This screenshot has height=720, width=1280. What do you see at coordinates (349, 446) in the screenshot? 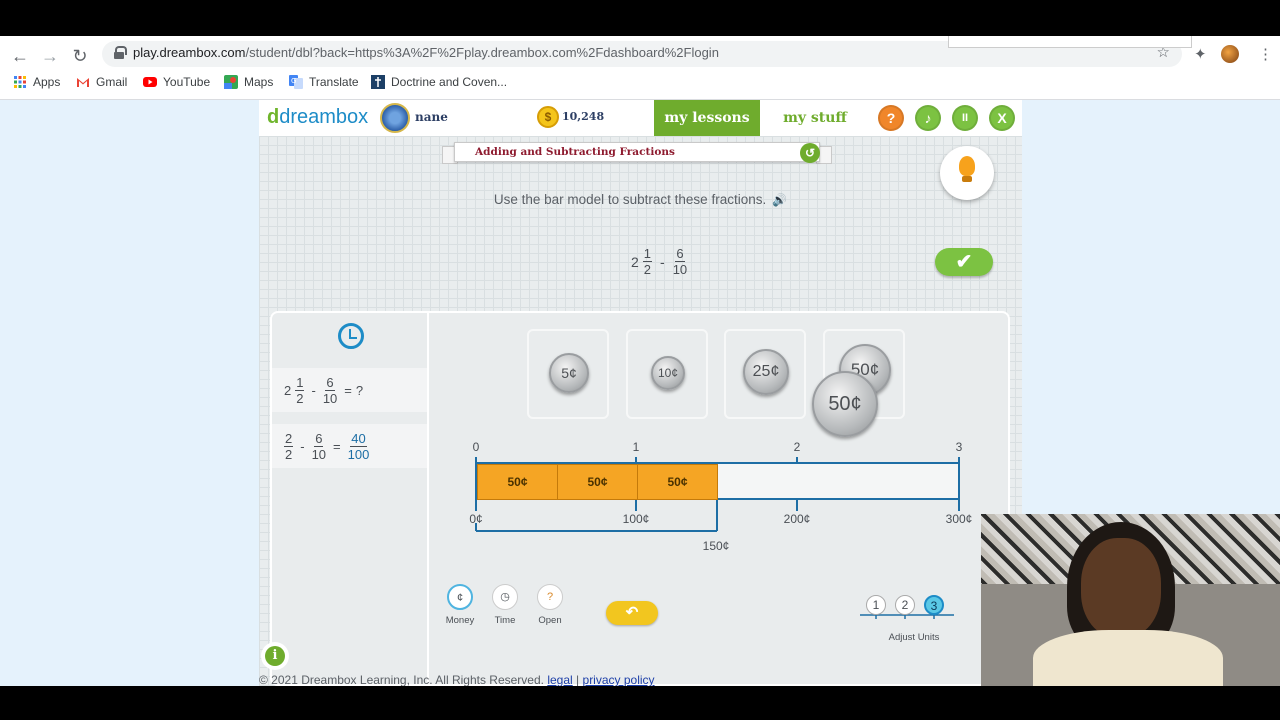
I see `history-row-2: 22 - 6 10 = 40 100` at bounding box center [349, 446].